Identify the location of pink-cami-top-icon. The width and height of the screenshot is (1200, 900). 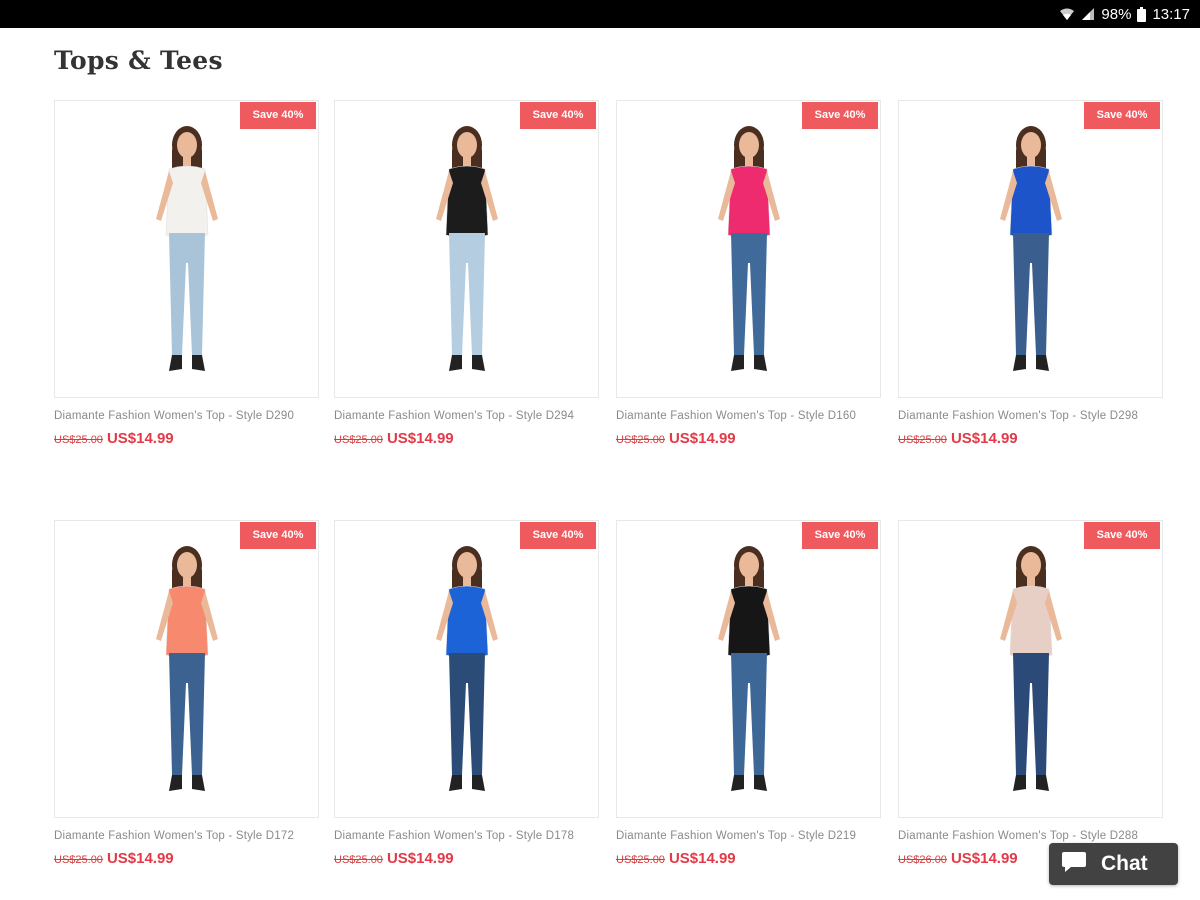
(748, 248).